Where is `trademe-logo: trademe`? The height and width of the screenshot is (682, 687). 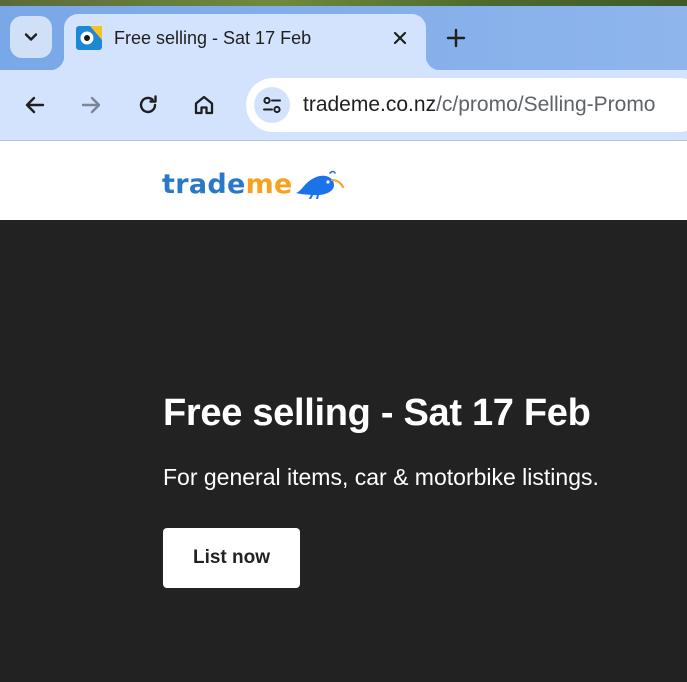
trademe-logo: trademe is located at coordinates (253, 182).